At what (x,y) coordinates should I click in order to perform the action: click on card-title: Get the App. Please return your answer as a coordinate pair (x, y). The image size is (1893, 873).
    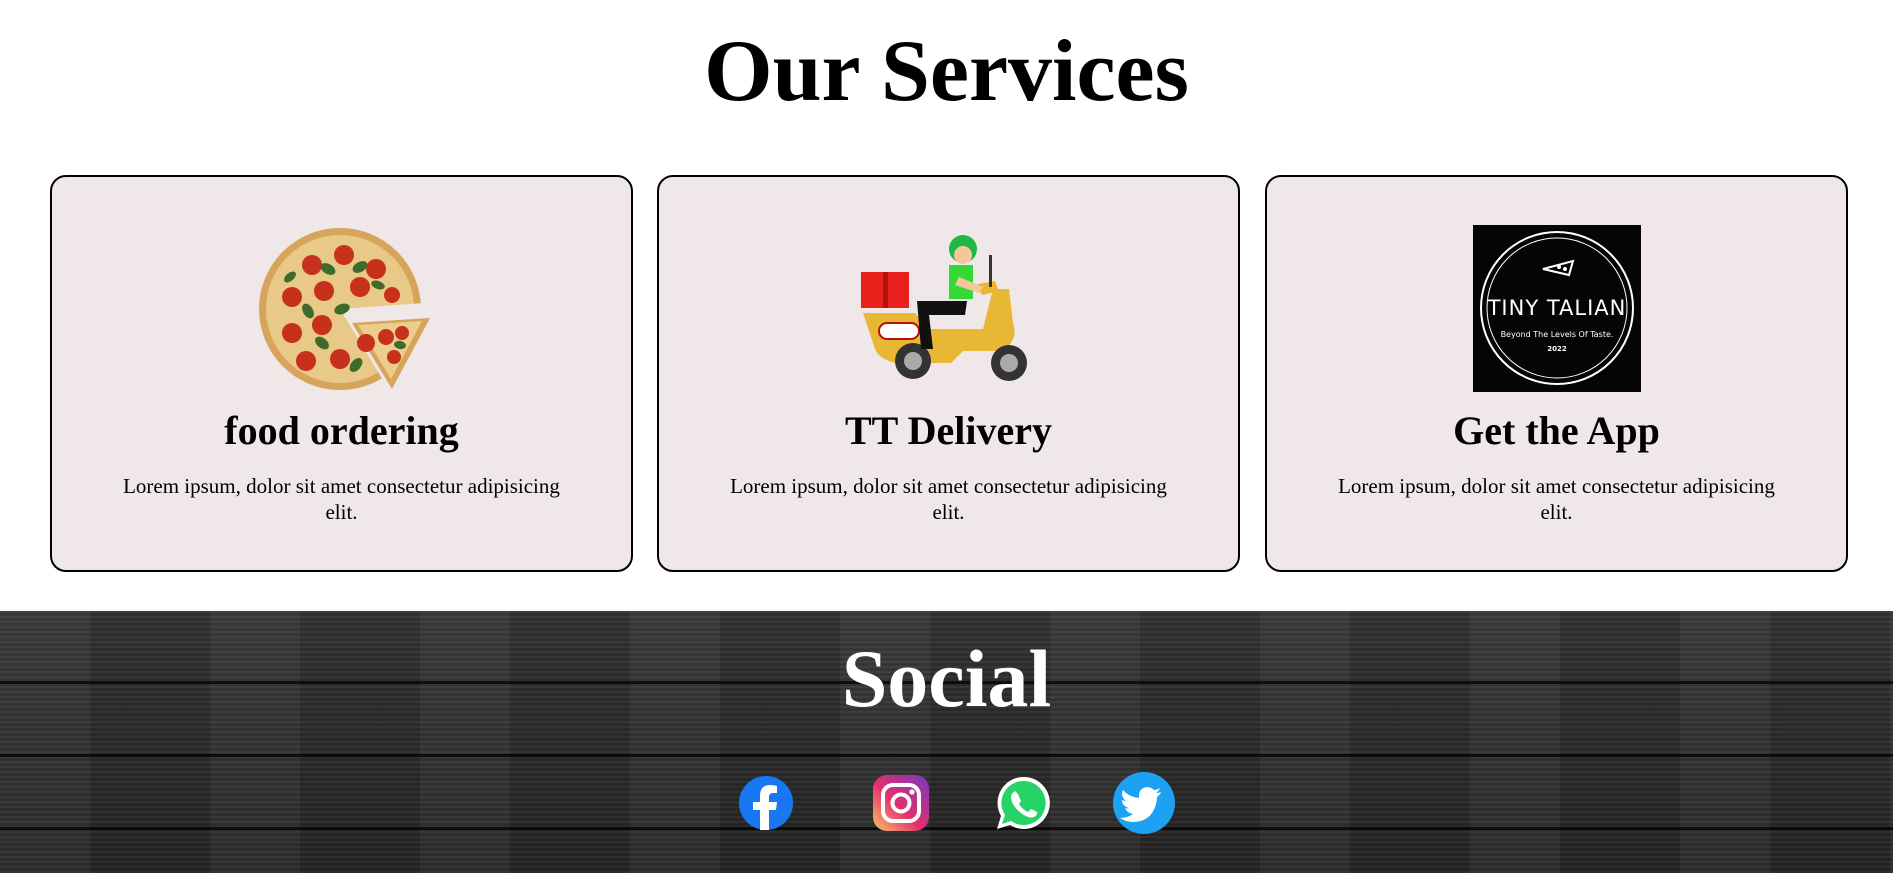
    Looking at the image, I should click on (1556, 430).